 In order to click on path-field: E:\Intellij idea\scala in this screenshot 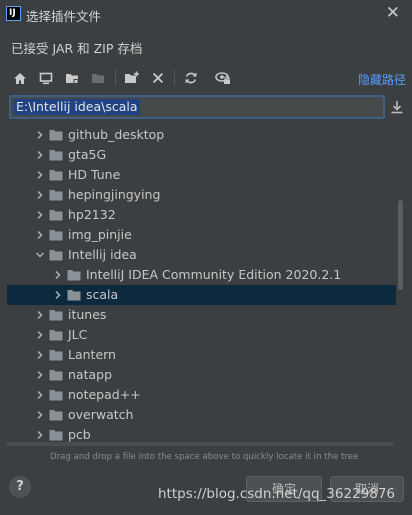, I will do `click(197, 107)`.